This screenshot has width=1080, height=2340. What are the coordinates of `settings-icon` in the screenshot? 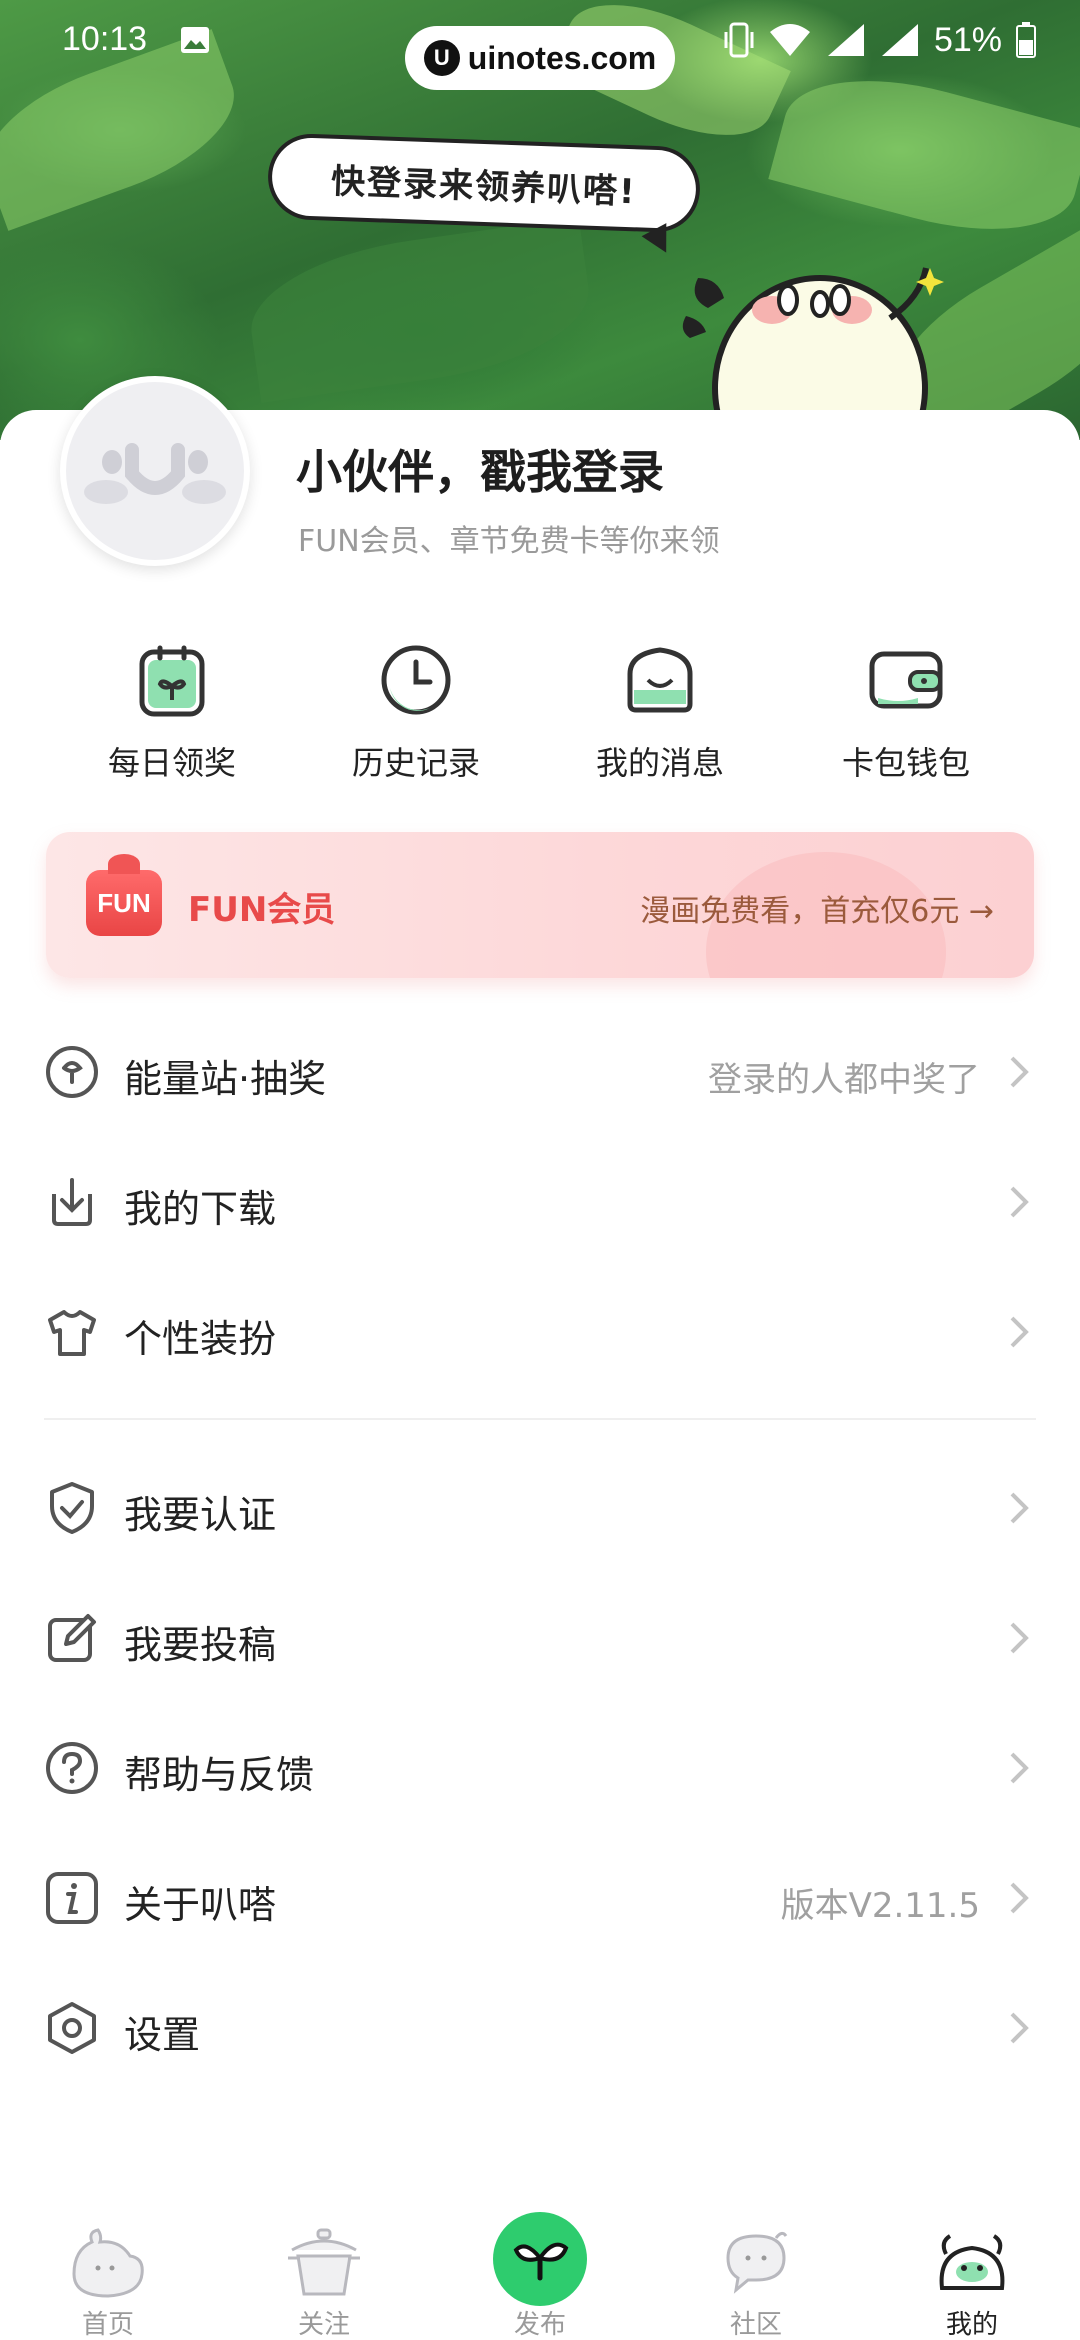 It's located at (72, 2028).